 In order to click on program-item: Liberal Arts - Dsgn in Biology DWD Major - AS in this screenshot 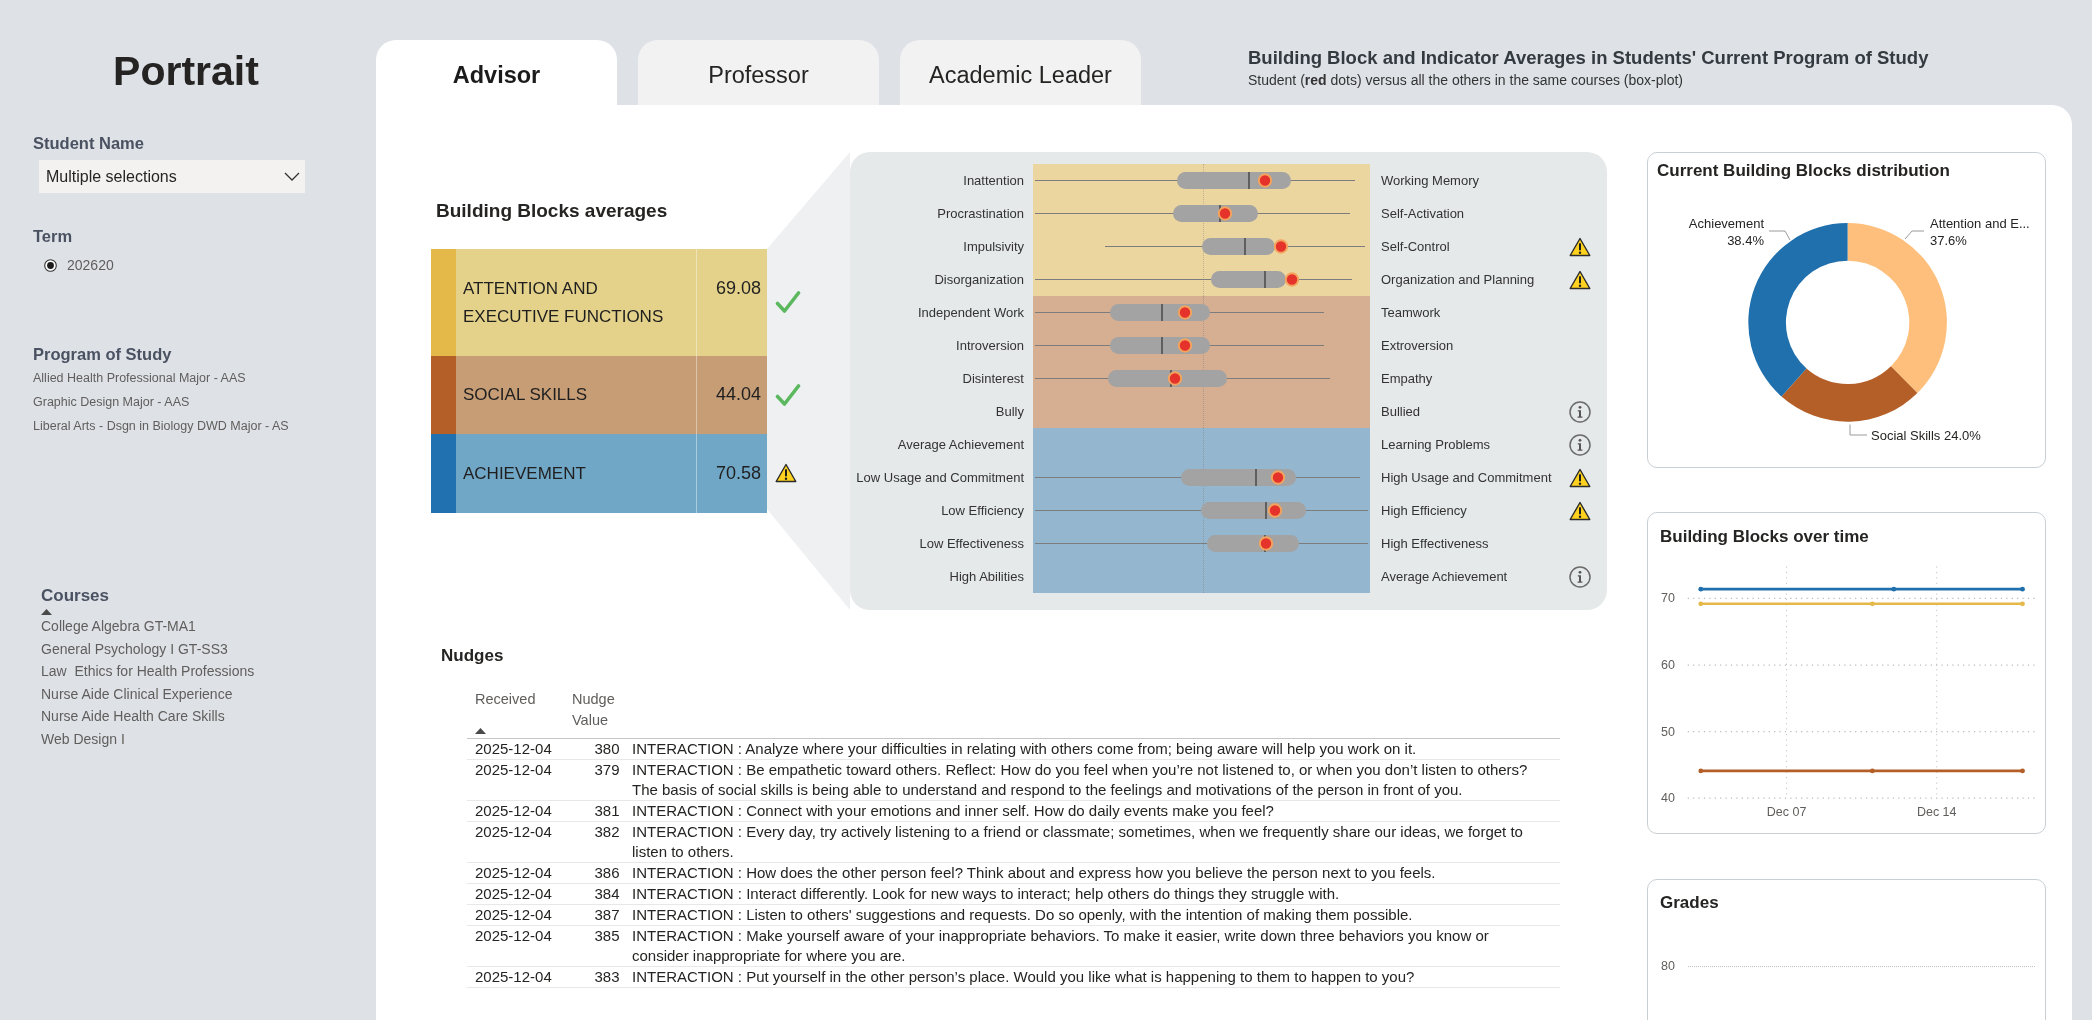, I will do `click(161, 426)`.